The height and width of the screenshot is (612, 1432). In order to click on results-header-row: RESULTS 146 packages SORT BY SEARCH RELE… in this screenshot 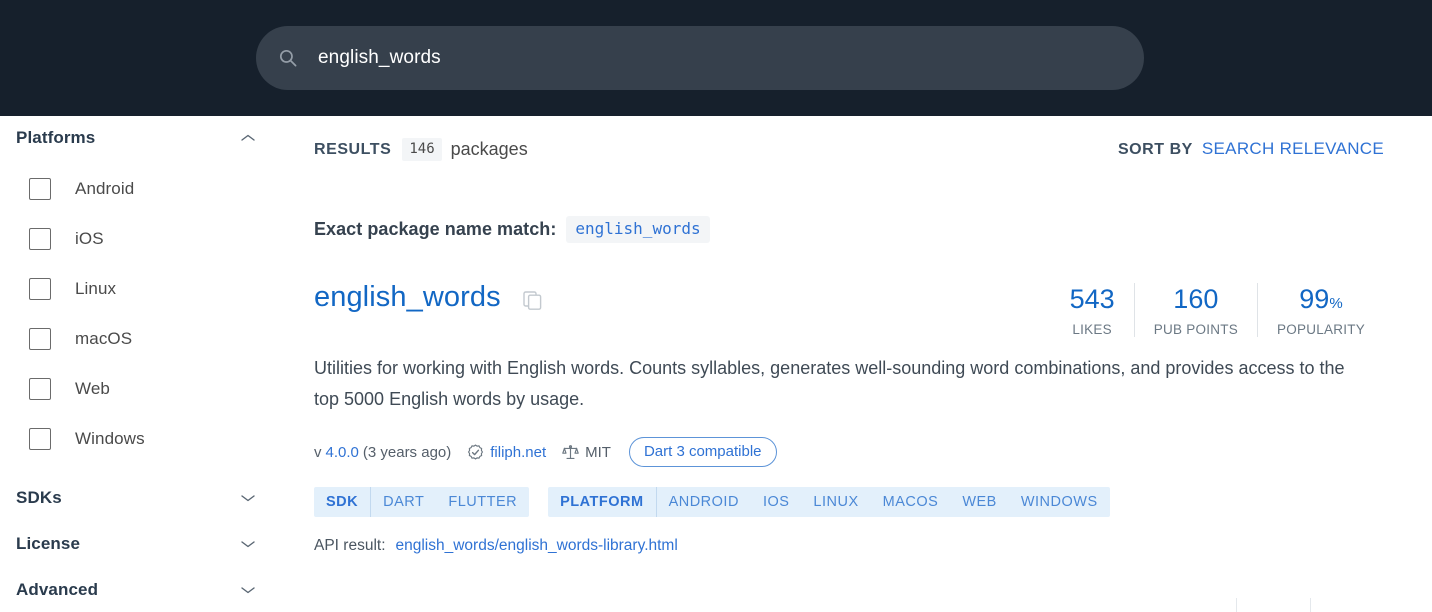, I will do `click(849, 138)`.